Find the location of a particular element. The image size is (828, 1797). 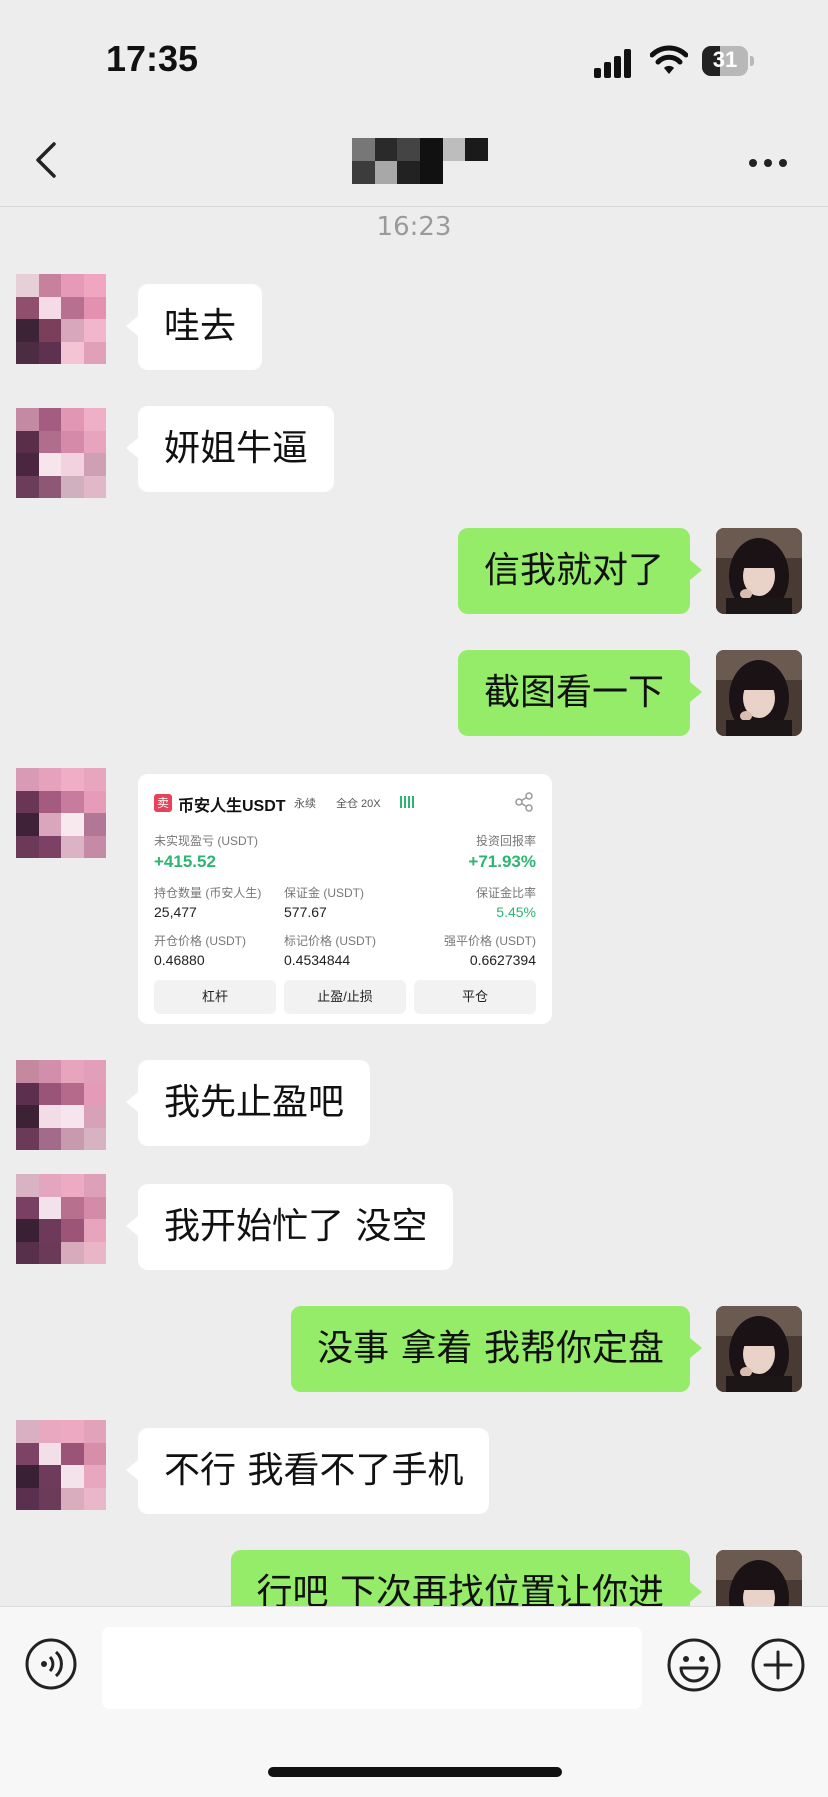

contract-type-tag: 永续 is located at coordinates (305, 804).